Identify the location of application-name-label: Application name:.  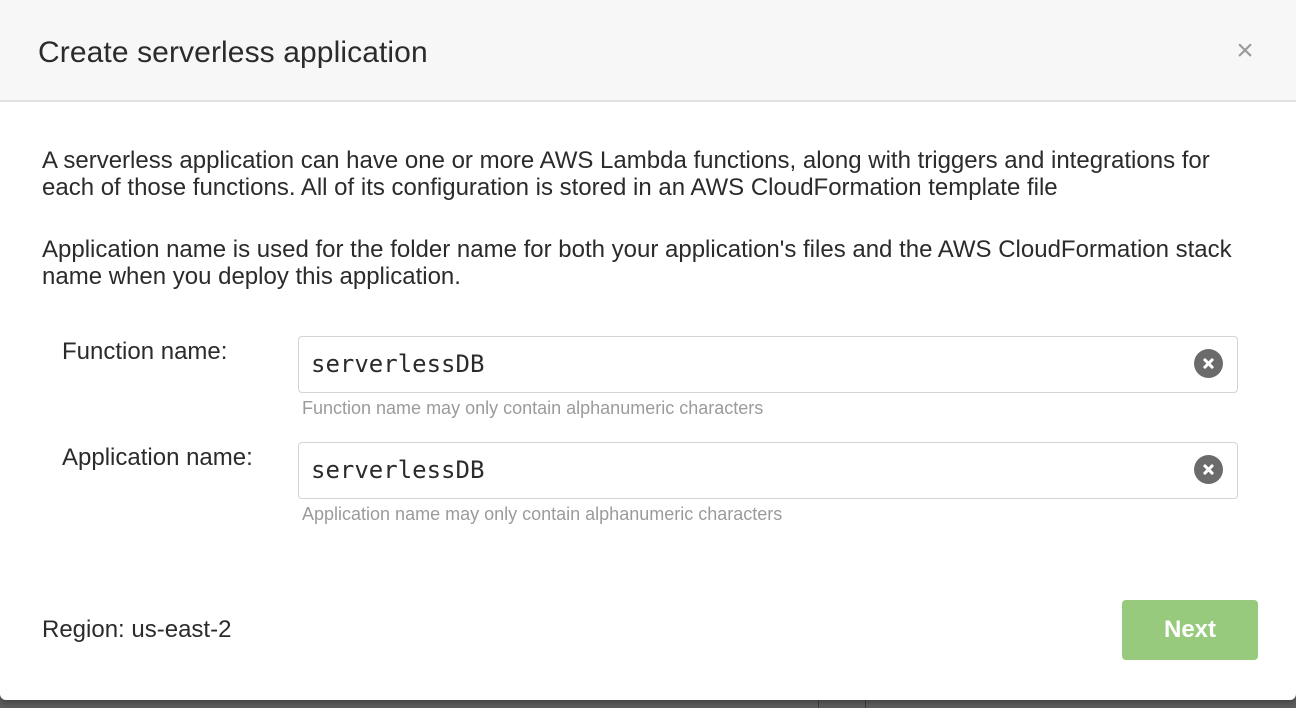
(157, 457).